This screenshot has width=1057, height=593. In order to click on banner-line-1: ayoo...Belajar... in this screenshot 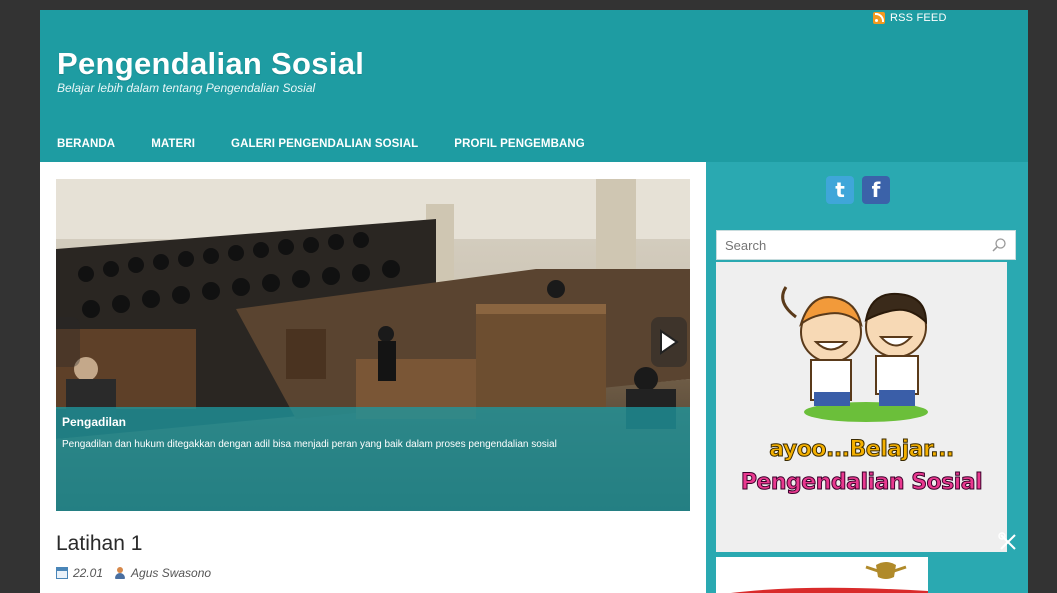, I will do `click(862, 450)`.